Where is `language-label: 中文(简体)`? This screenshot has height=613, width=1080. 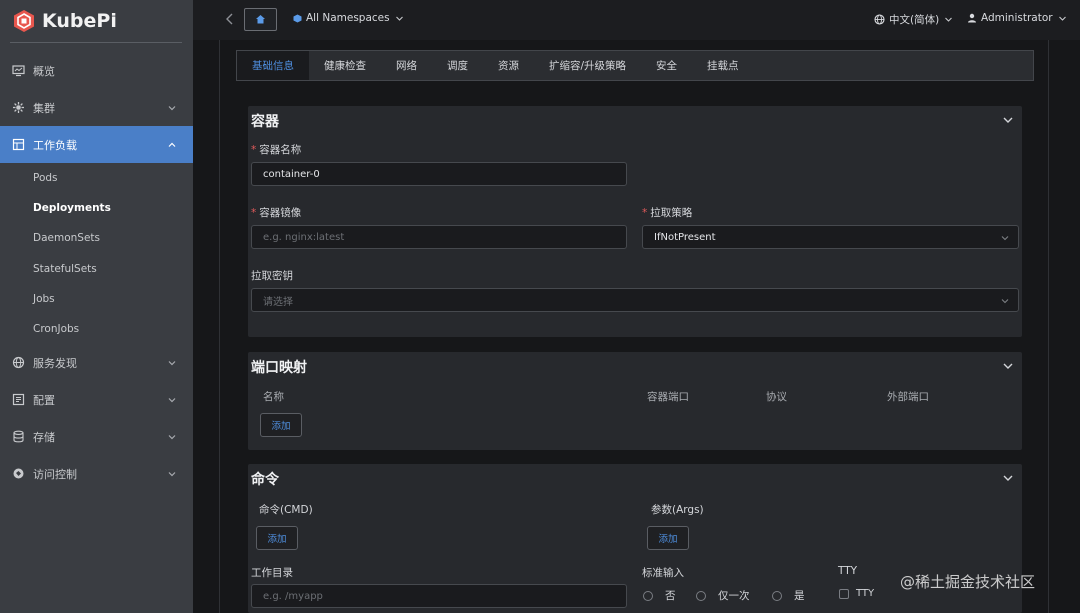
language-label: 中文(简体) is located at coordinates (914, 20).